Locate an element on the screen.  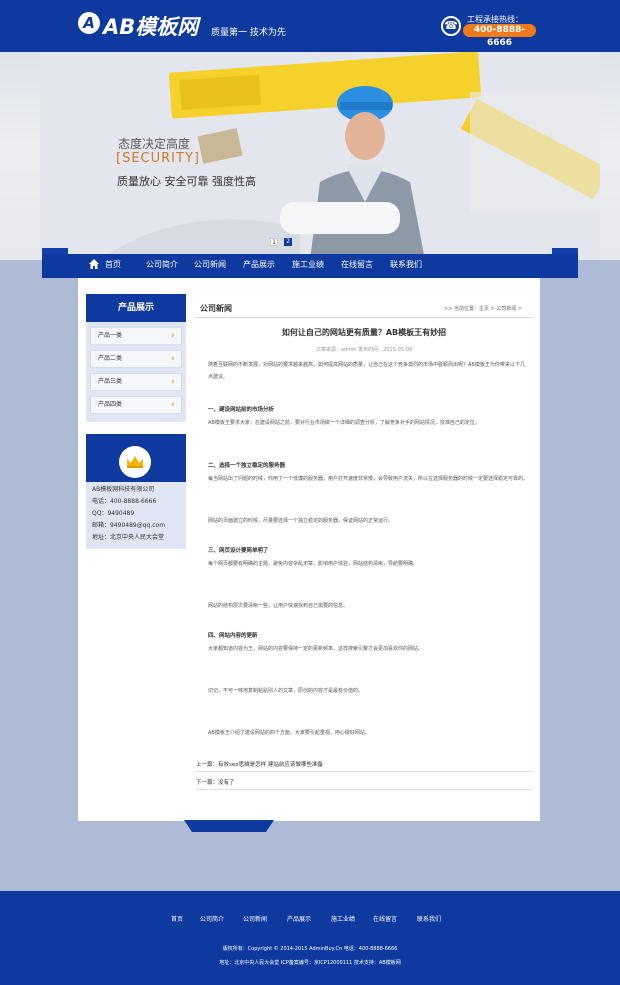
footer-link-contact: 联系我们 is located at coordinates (429, 918).